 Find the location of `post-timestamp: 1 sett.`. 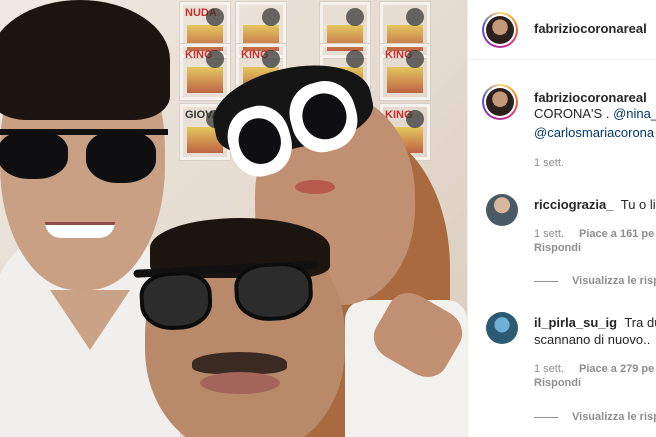

post-timestamp: 1 sett. is located at coordinates (549, 163).